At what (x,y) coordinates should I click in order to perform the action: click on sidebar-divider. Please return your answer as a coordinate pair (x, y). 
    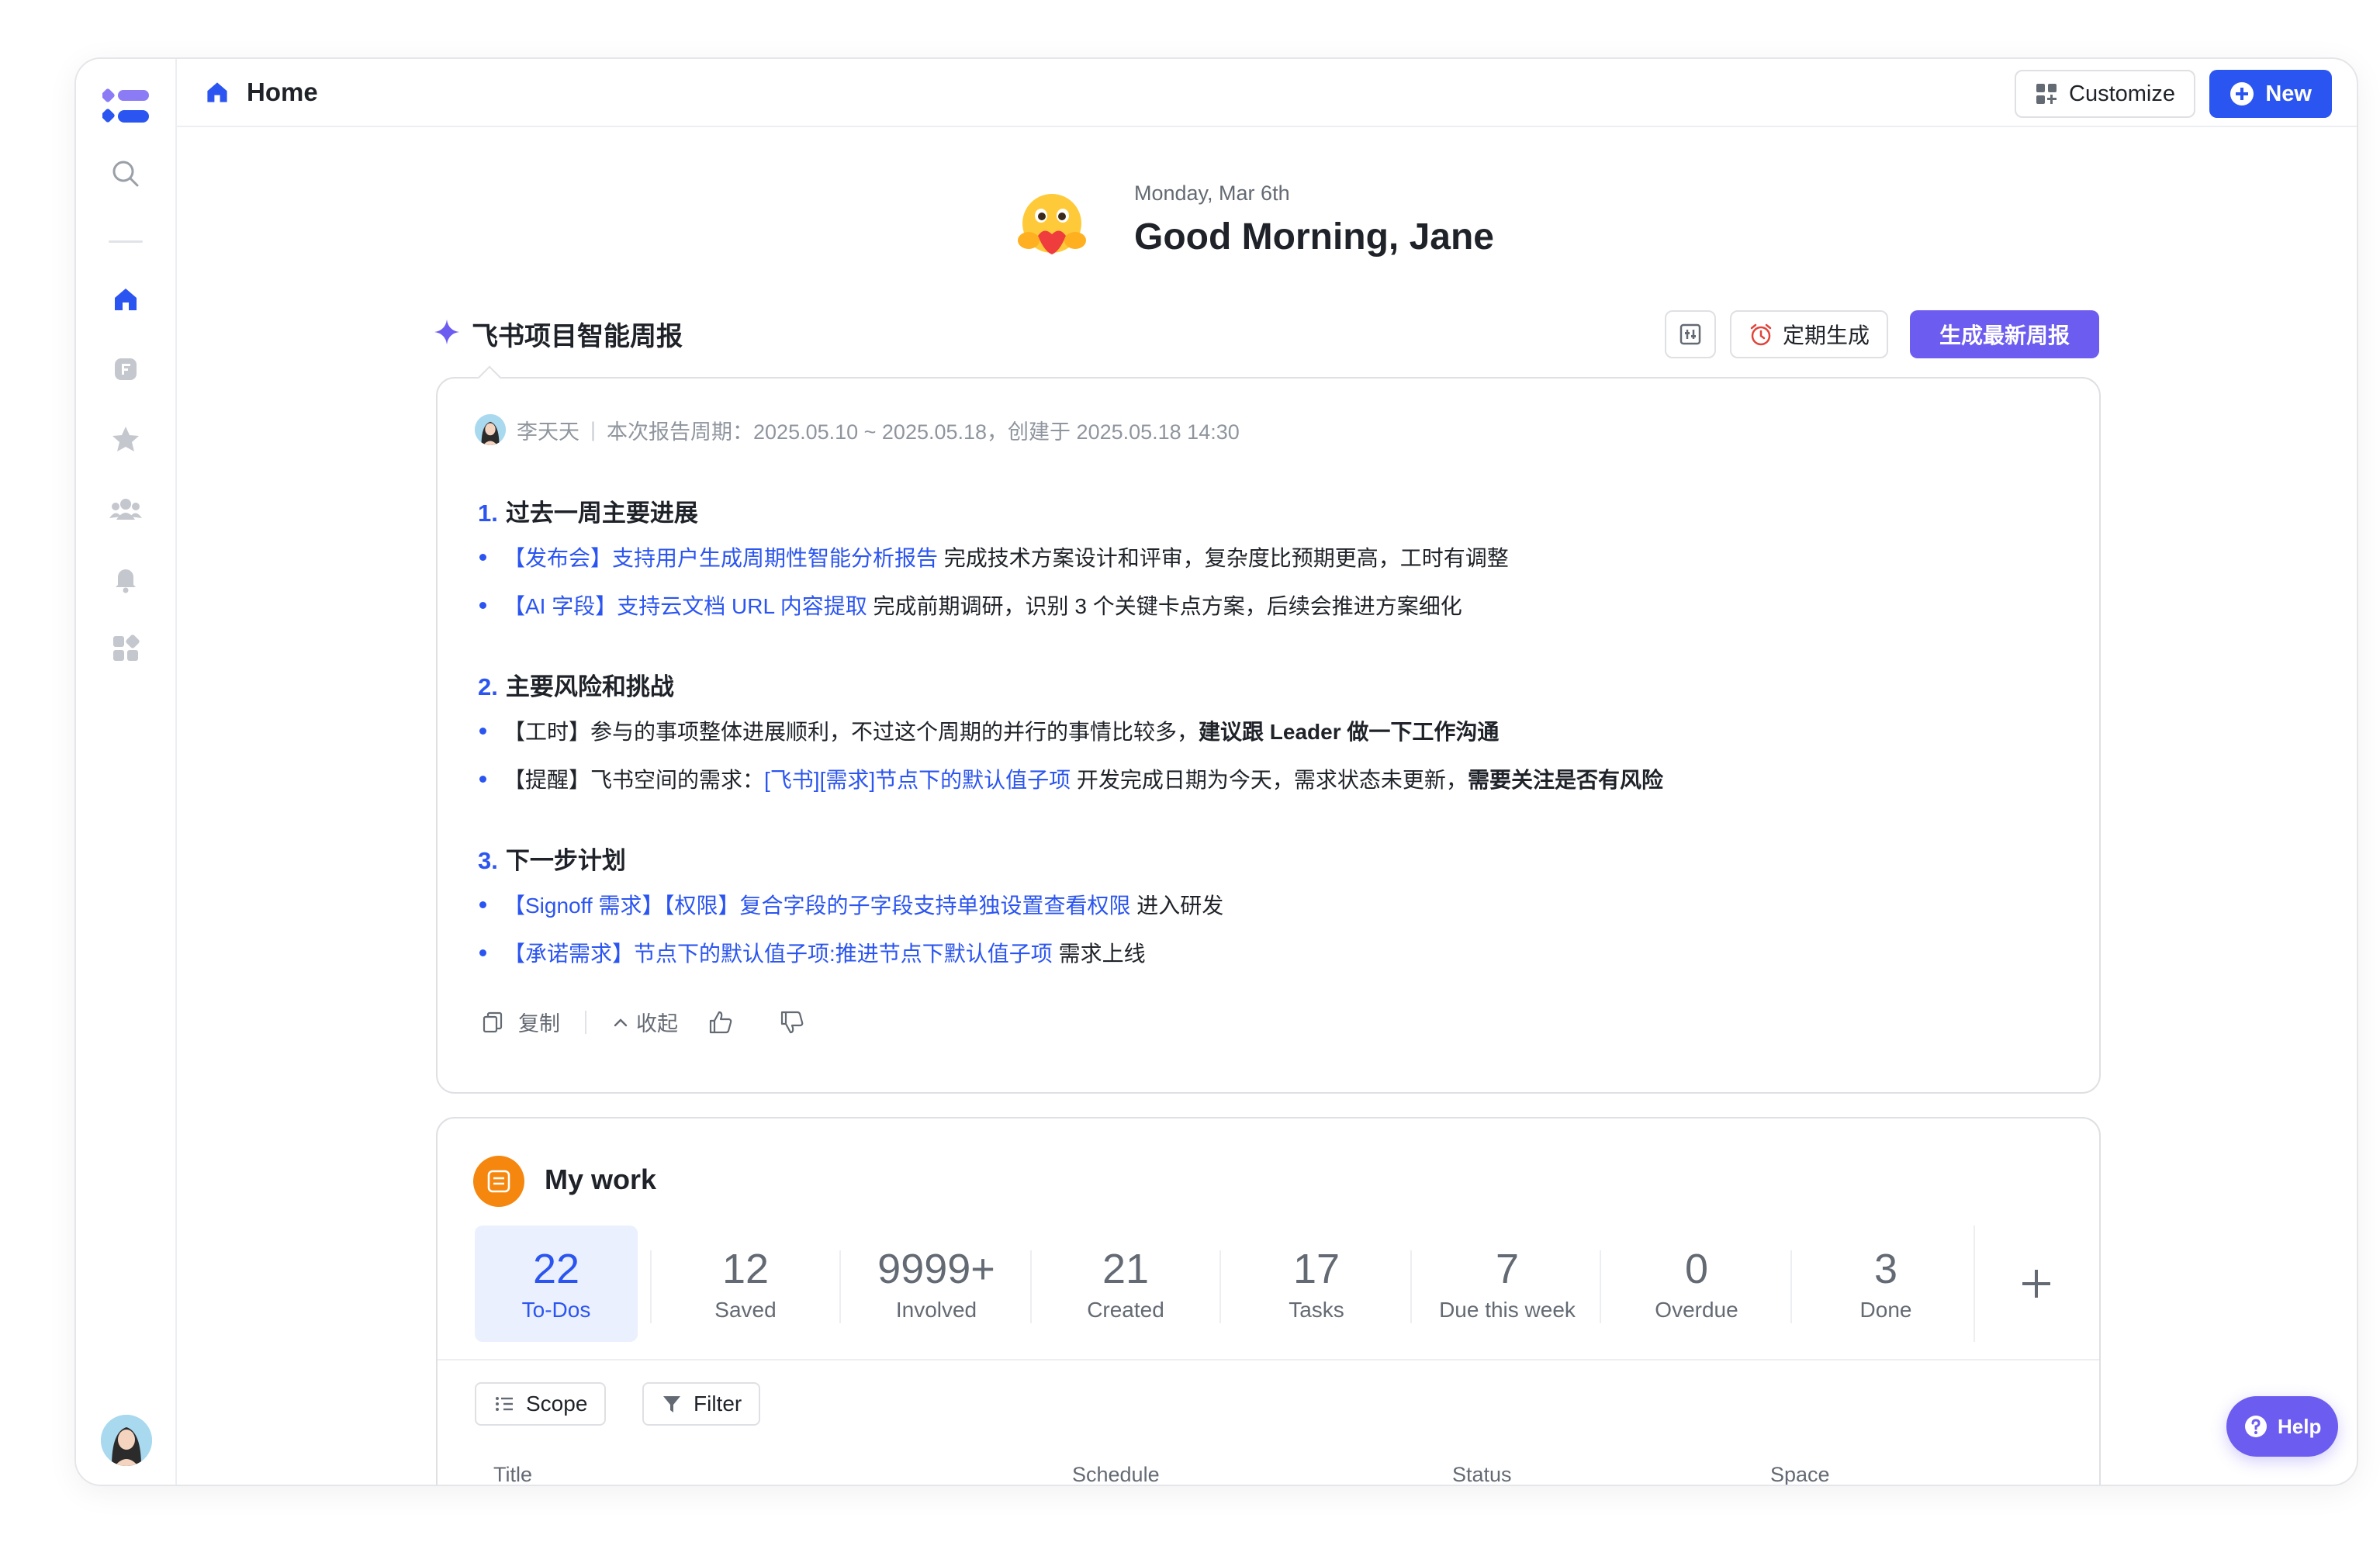
    Looking at the image, I should click on (126, 242).